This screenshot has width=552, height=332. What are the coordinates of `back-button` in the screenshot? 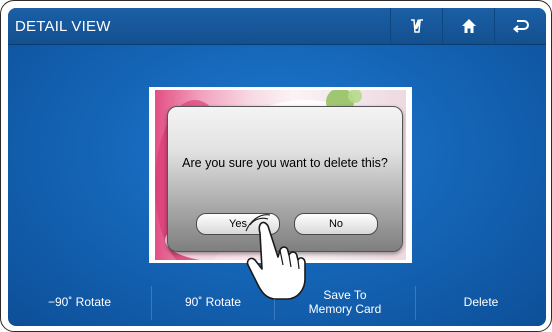 It's located at (520, 26).